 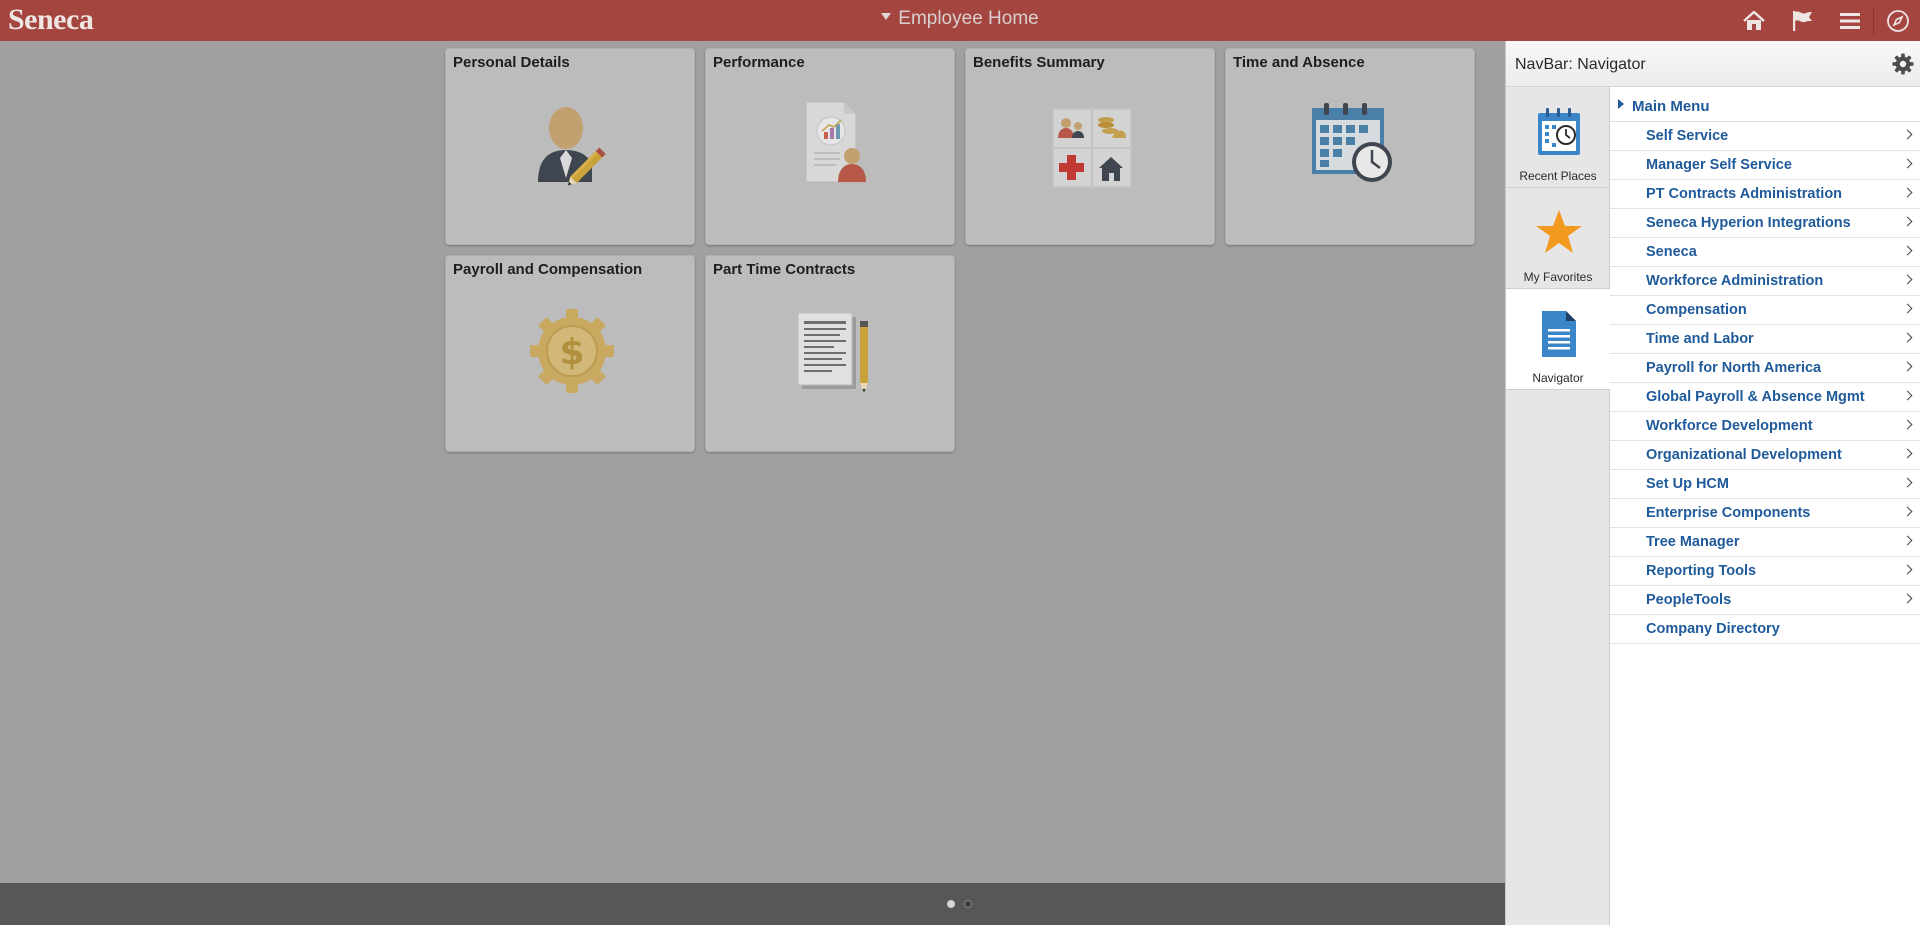 What do you see at coordinates (1744, 455) in the screenshot?
I see `nav-item-label: Organizational Development` at bounding box center [1744, 455].